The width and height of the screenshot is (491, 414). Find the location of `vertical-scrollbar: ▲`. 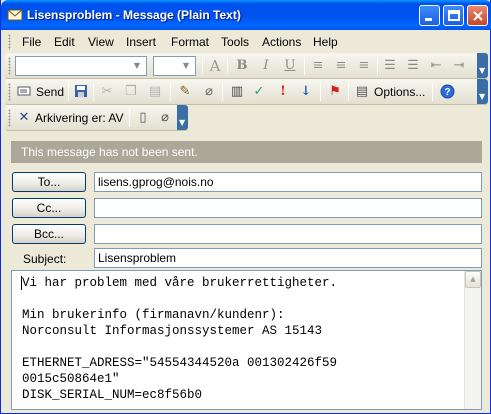

vertical-scrollbar: ▲ is located at coordinates (472, 340).